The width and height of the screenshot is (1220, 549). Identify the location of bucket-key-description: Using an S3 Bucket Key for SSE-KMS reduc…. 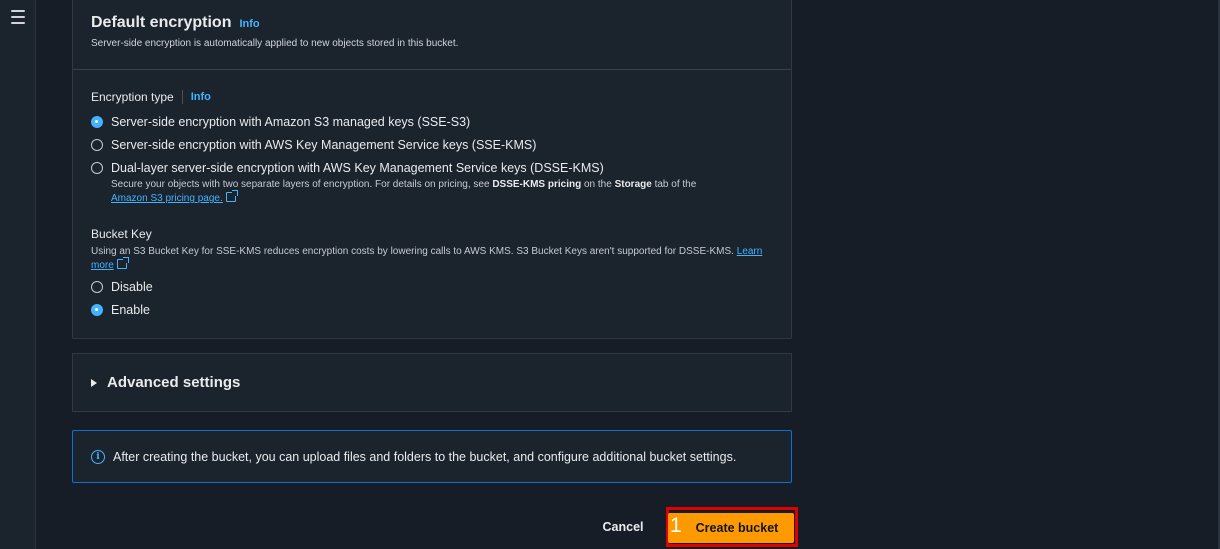
(431, 259).